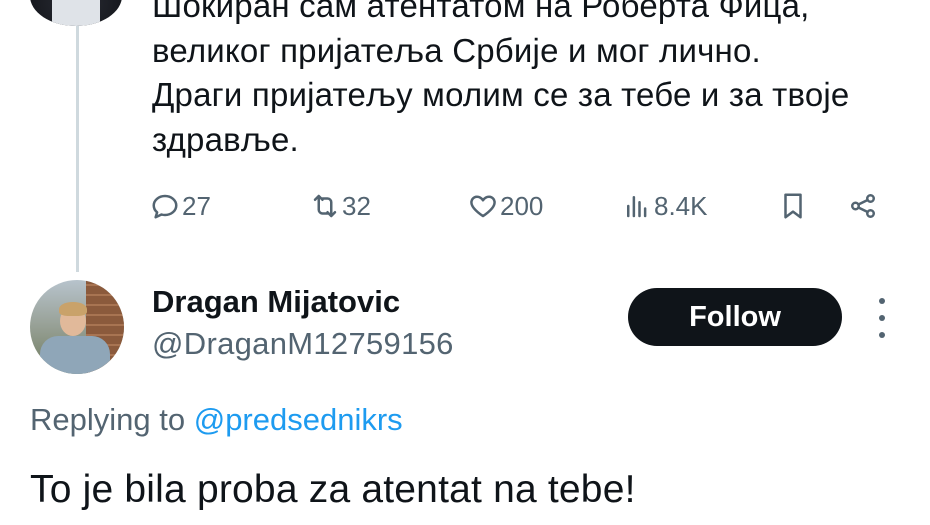  Describe the element at coordinates (681, 205) in the screenshot. I see `views-count: 8.4K` at that location.